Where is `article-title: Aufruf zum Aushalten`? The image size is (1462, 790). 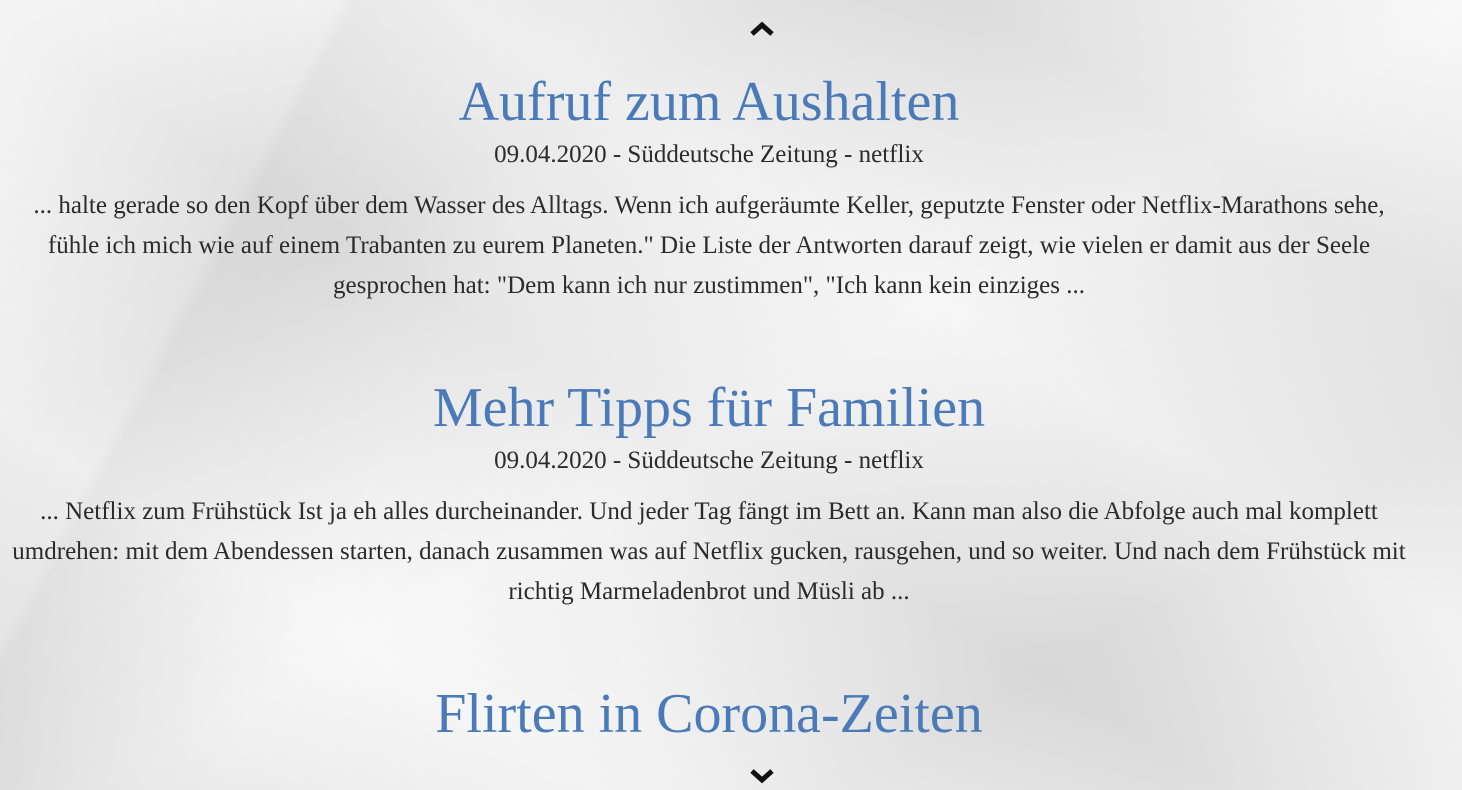
article-title: Aufruf zum Aushalten is located at coordinates (709, 102).